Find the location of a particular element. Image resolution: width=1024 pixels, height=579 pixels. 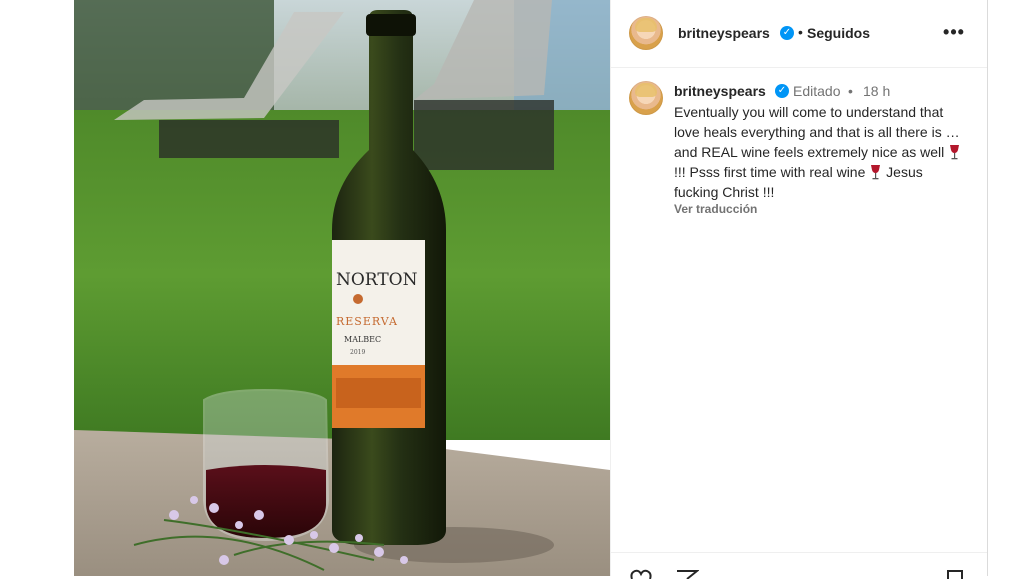

svg-text: MALBEC is located at coordinates (362, 339).